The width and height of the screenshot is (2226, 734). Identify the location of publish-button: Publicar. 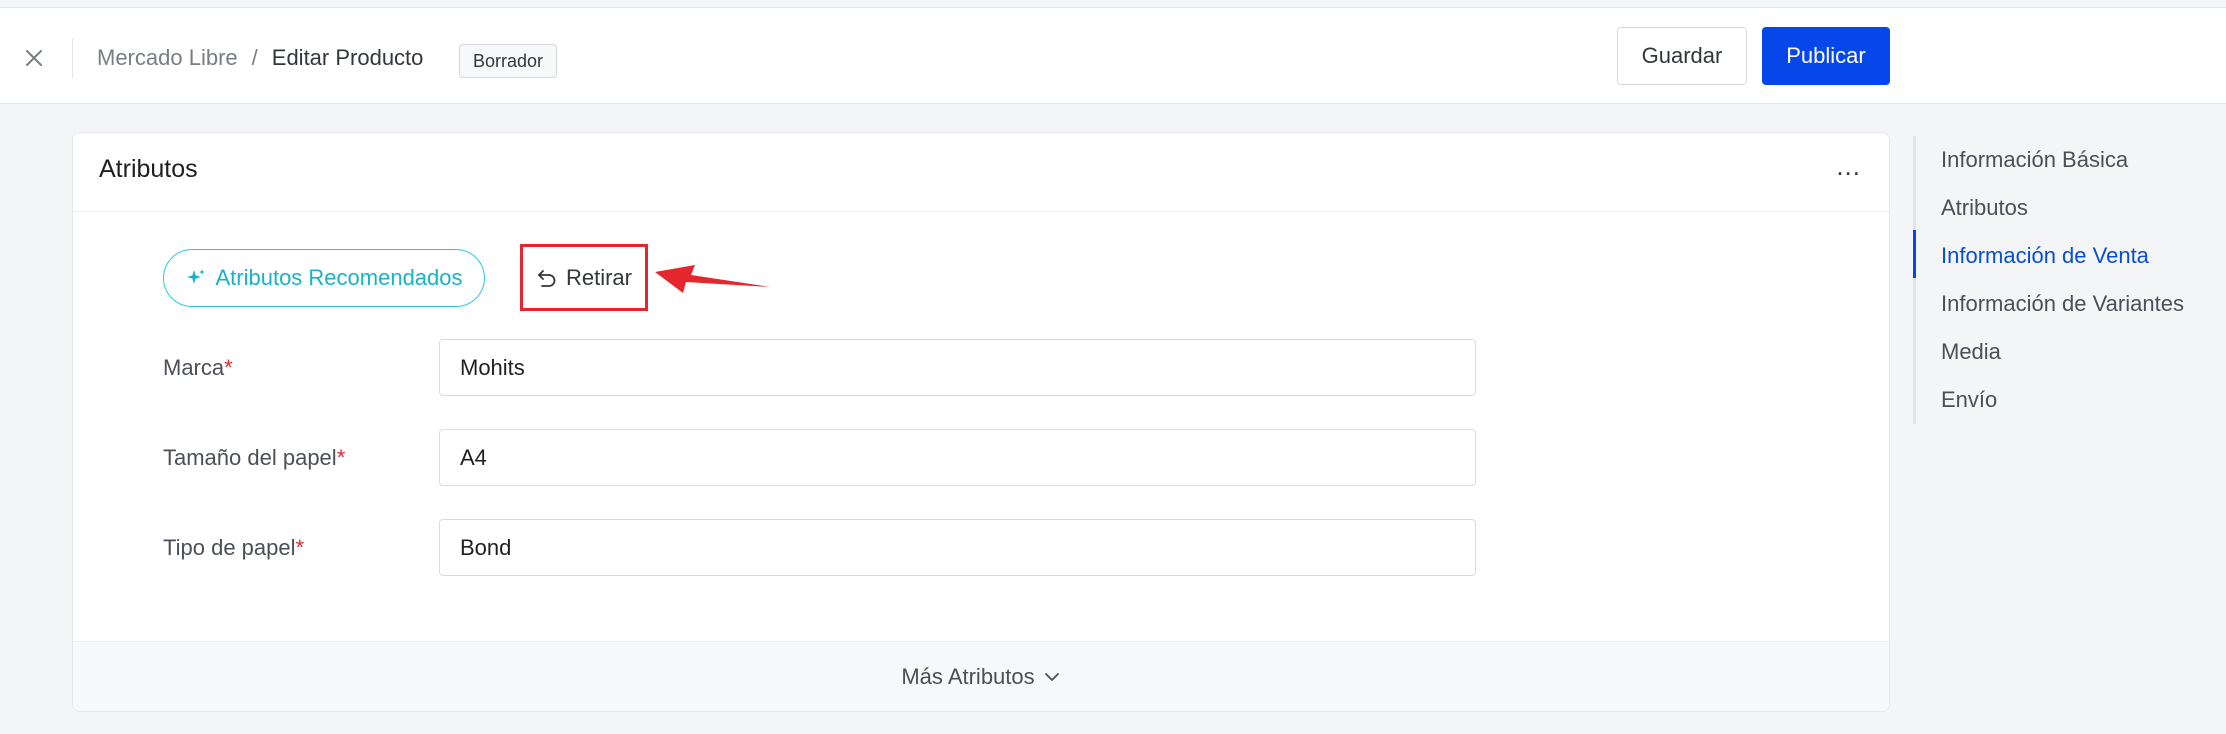
(1826, 56).